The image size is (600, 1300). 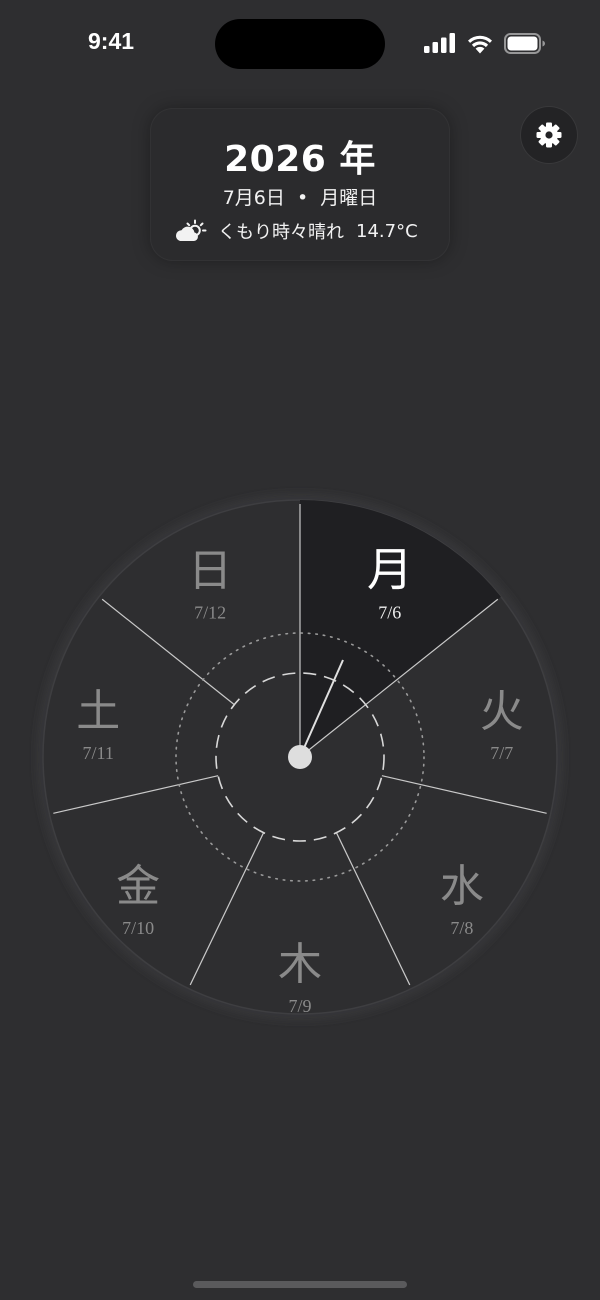 I want to click on day-3-kanji: 水, so click(x=462, y=886).